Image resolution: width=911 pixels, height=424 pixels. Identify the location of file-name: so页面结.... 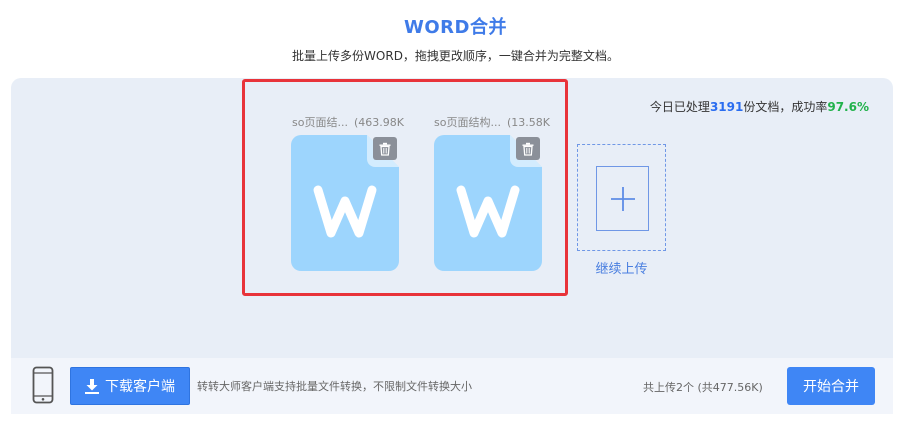
(320, 122).